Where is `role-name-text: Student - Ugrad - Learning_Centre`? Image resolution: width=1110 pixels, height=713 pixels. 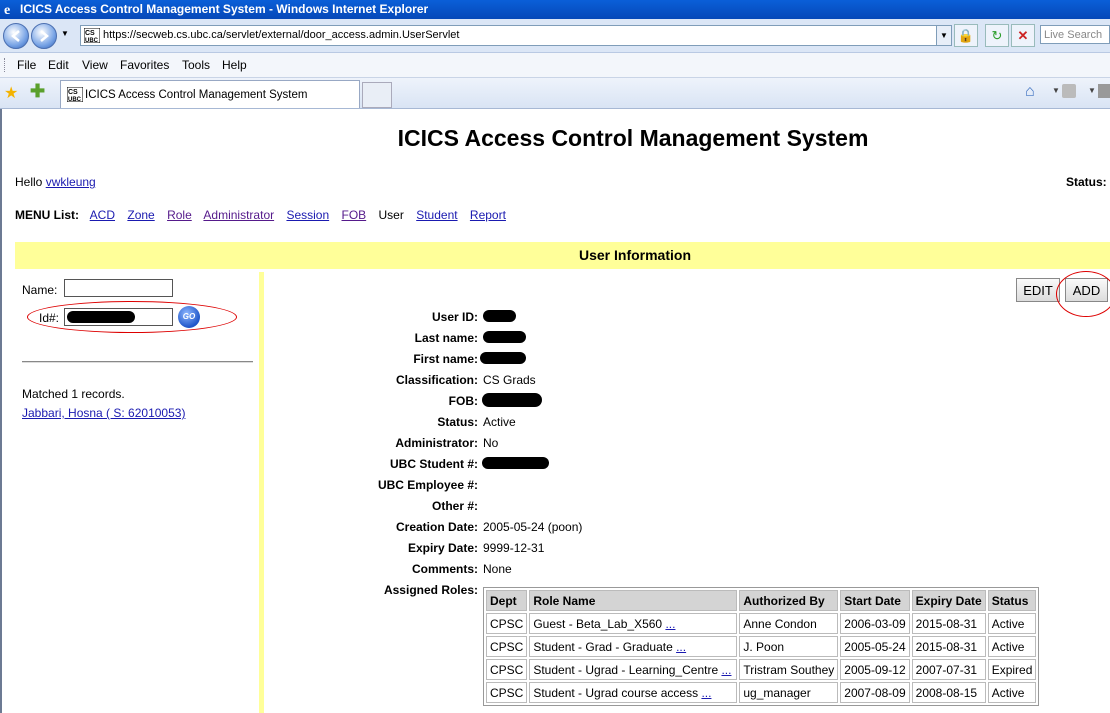 role-name-text: Student - Ugrad - Learning_Centre is located at coordinates (626, 669).